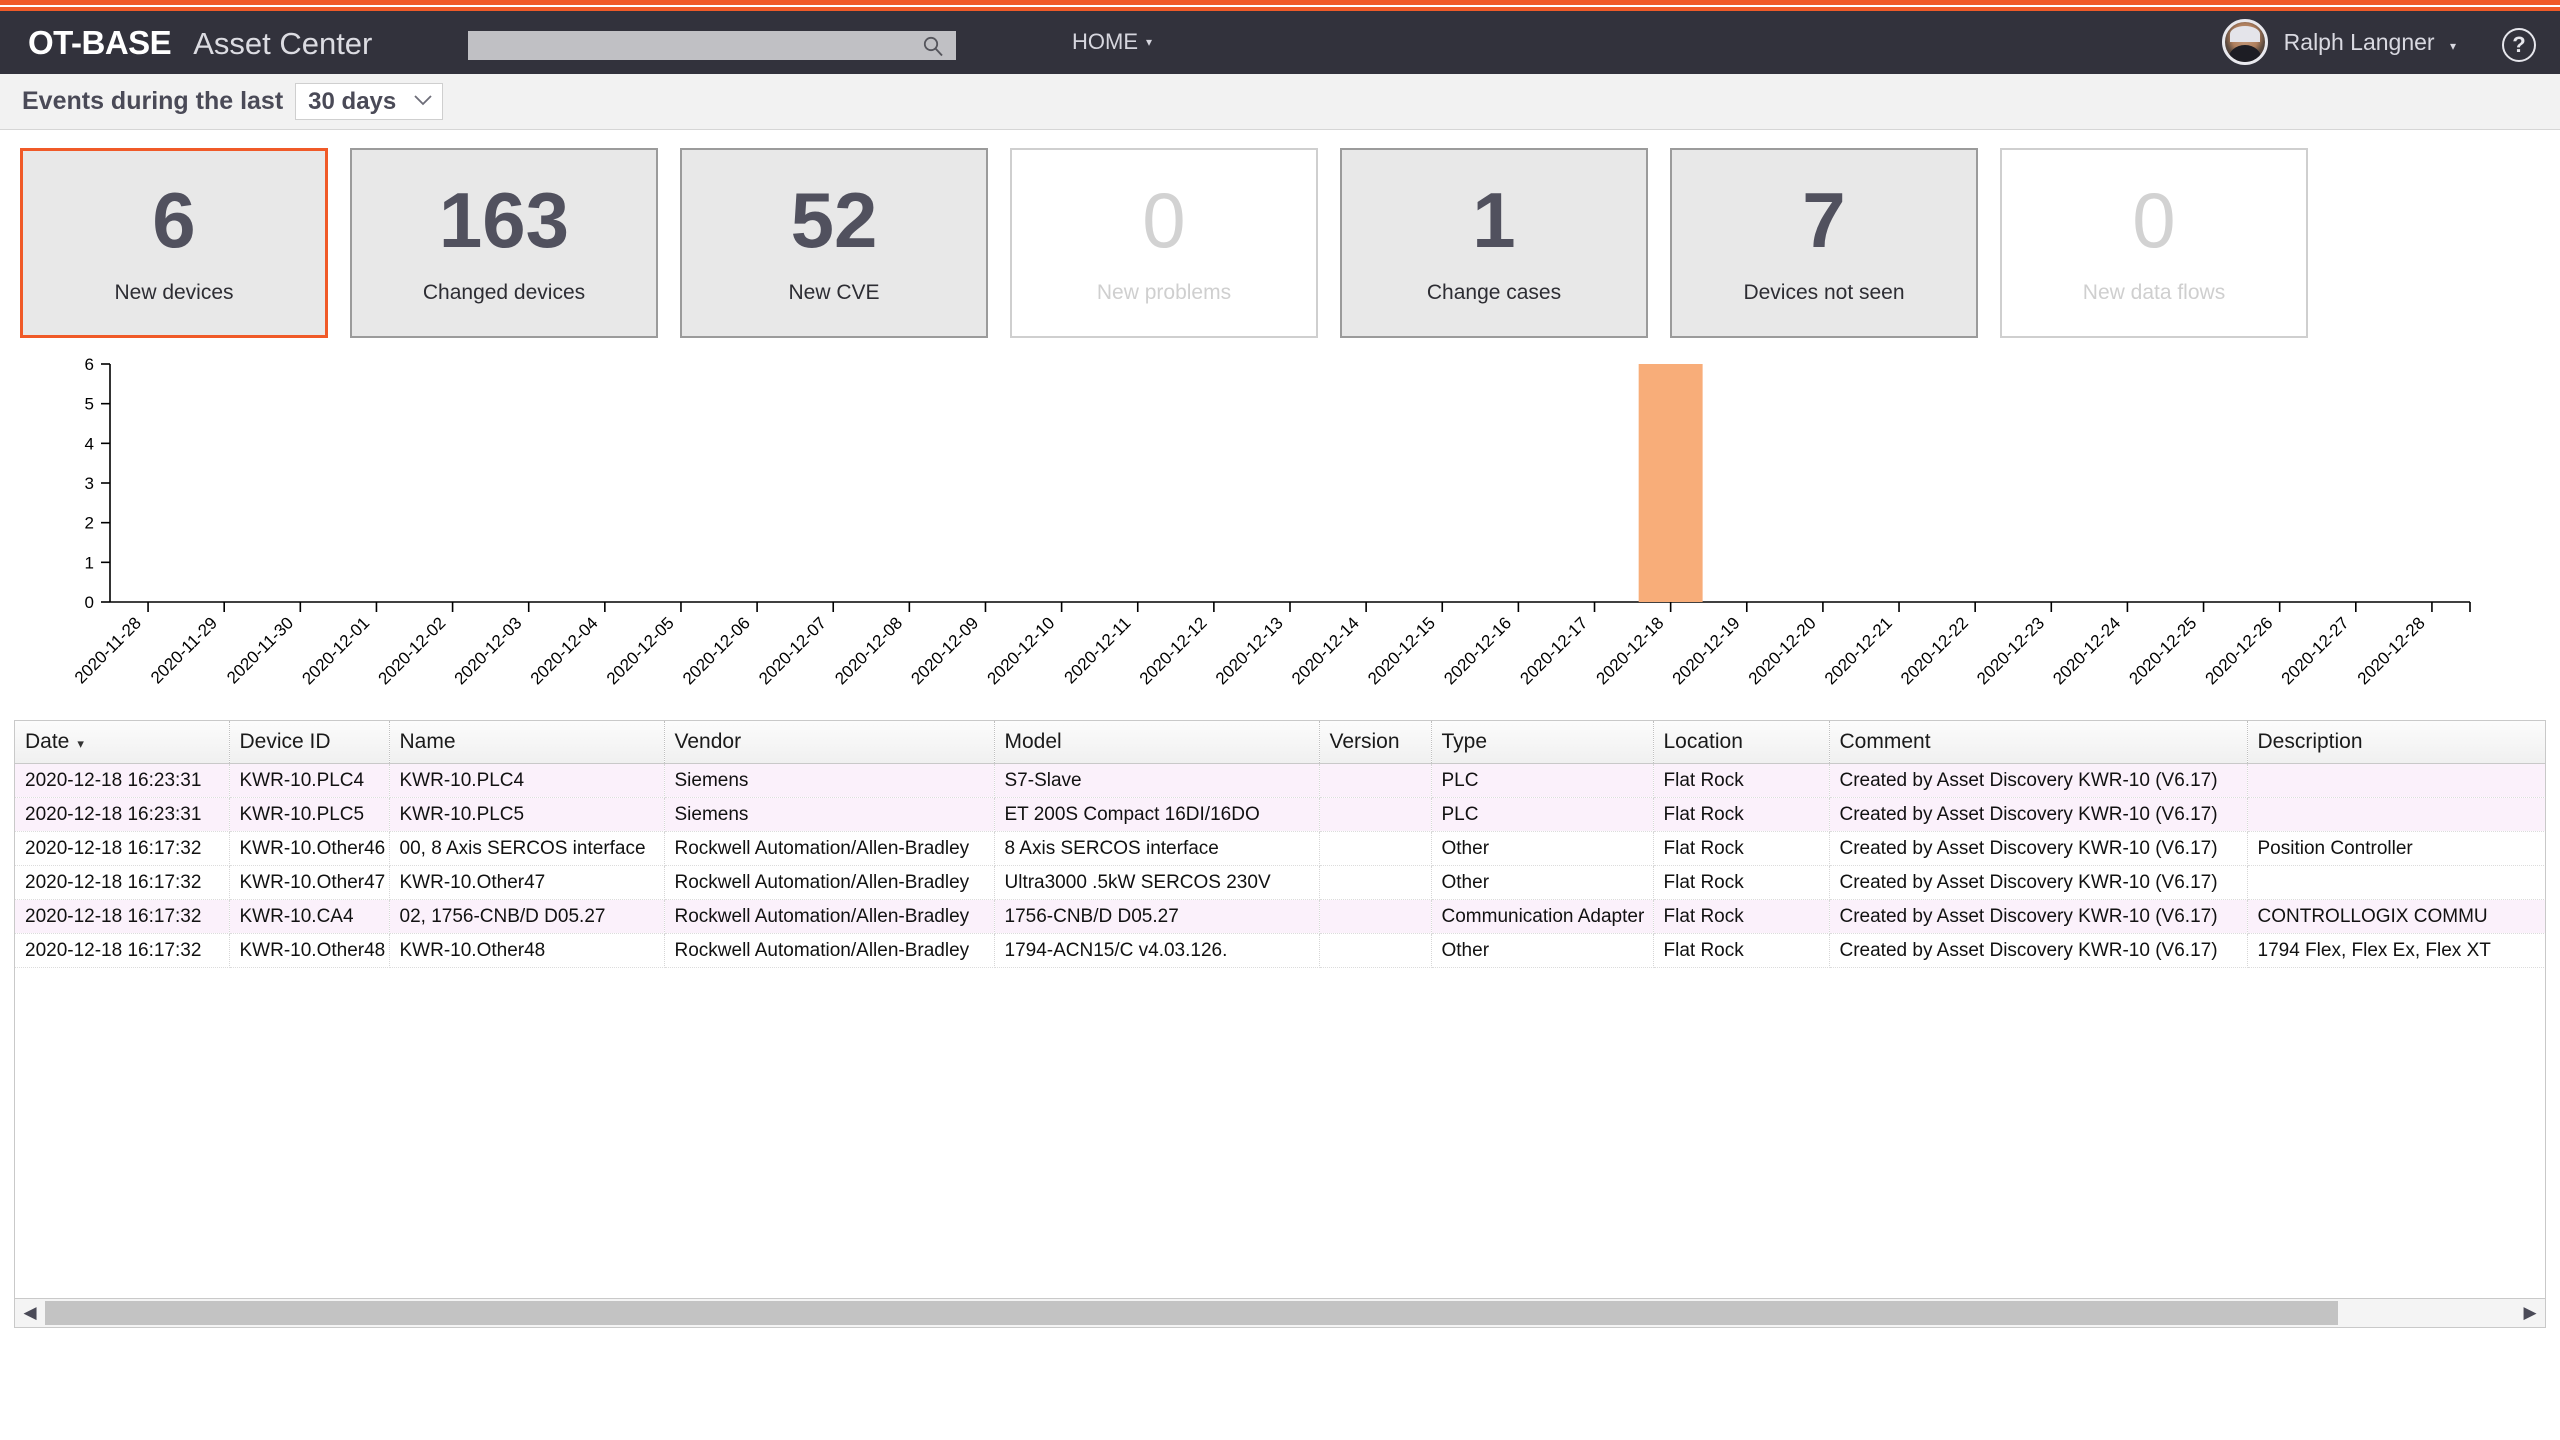 The image size is (2560, 1440). Describe the element at coordinates (174, 243) in the screenshot. I see `kpi-card-new-devices: 6 New devices` at that location.